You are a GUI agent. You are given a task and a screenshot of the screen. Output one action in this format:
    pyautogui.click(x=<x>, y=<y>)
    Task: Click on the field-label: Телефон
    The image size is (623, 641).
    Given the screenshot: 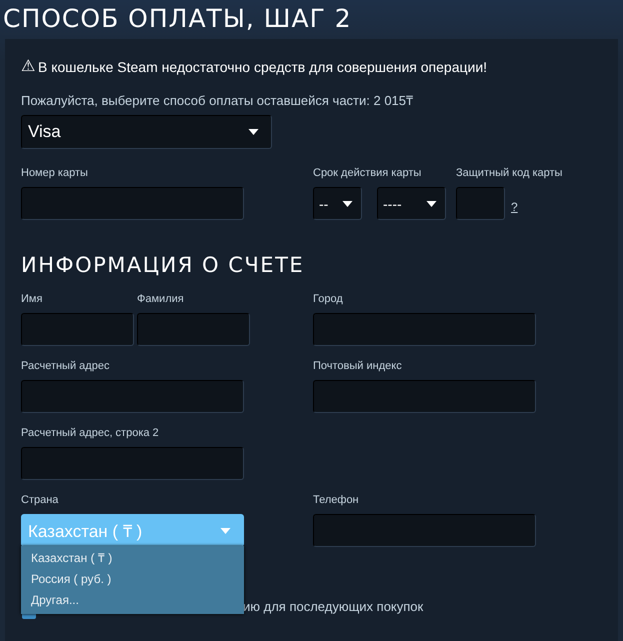 What is the action you would take?
    pyautogui.click(x=336, y=501)
    